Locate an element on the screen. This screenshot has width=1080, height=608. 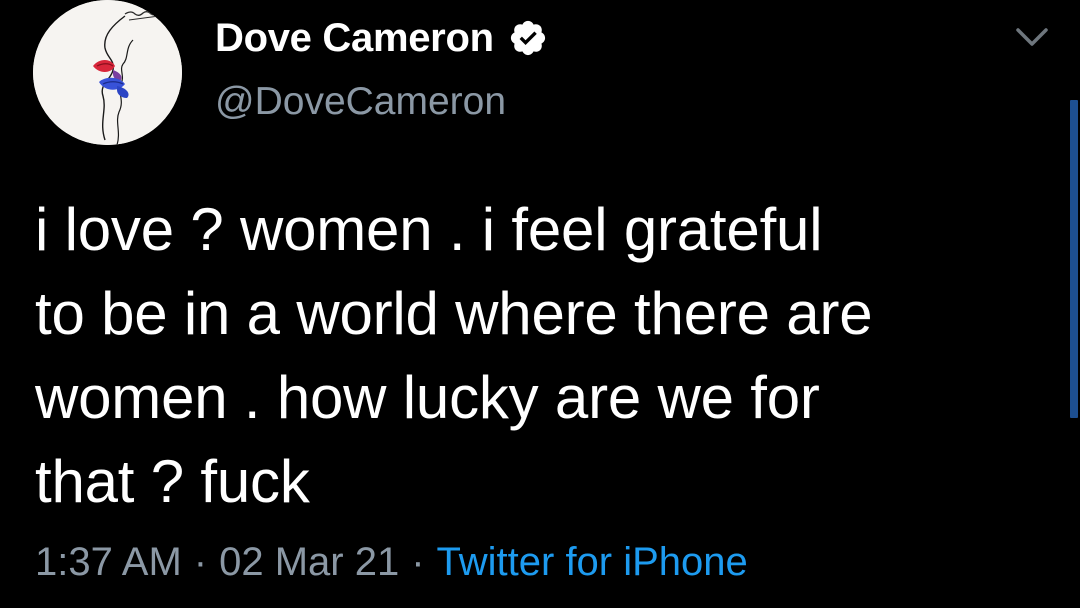
author-name-row: Dove Cameron is located at coordinates (381, 38).